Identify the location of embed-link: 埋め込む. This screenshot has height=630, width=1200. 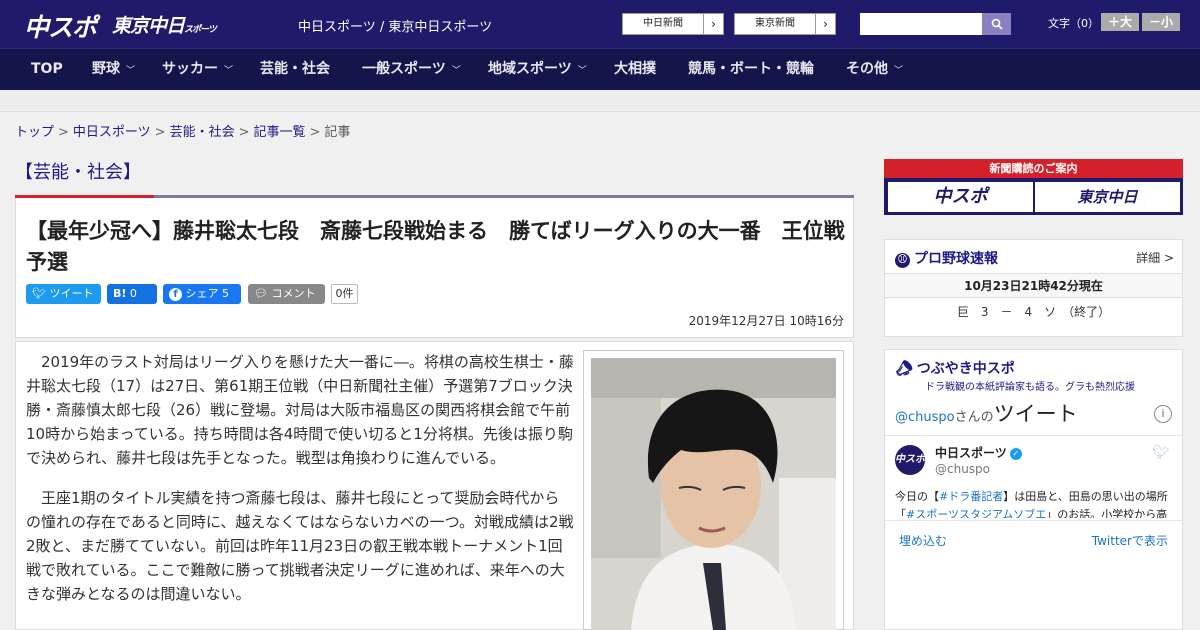
(923, 540).